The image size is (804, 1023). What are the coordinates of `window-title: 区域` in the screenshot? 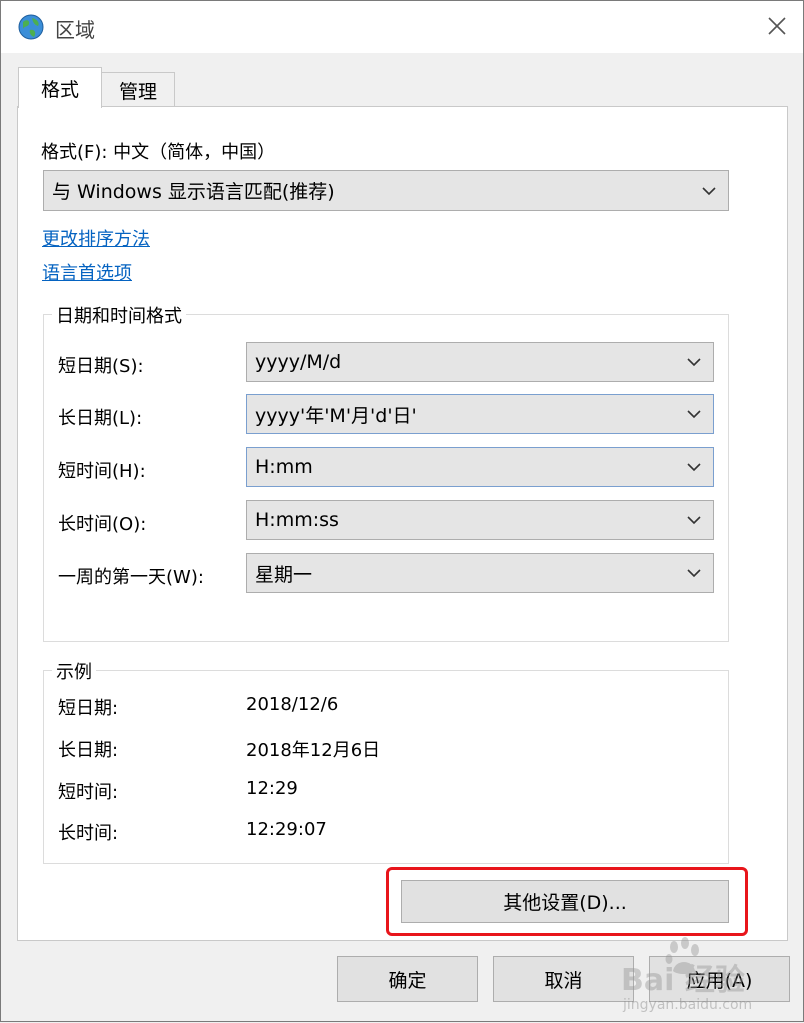 It's located at (75, 30).